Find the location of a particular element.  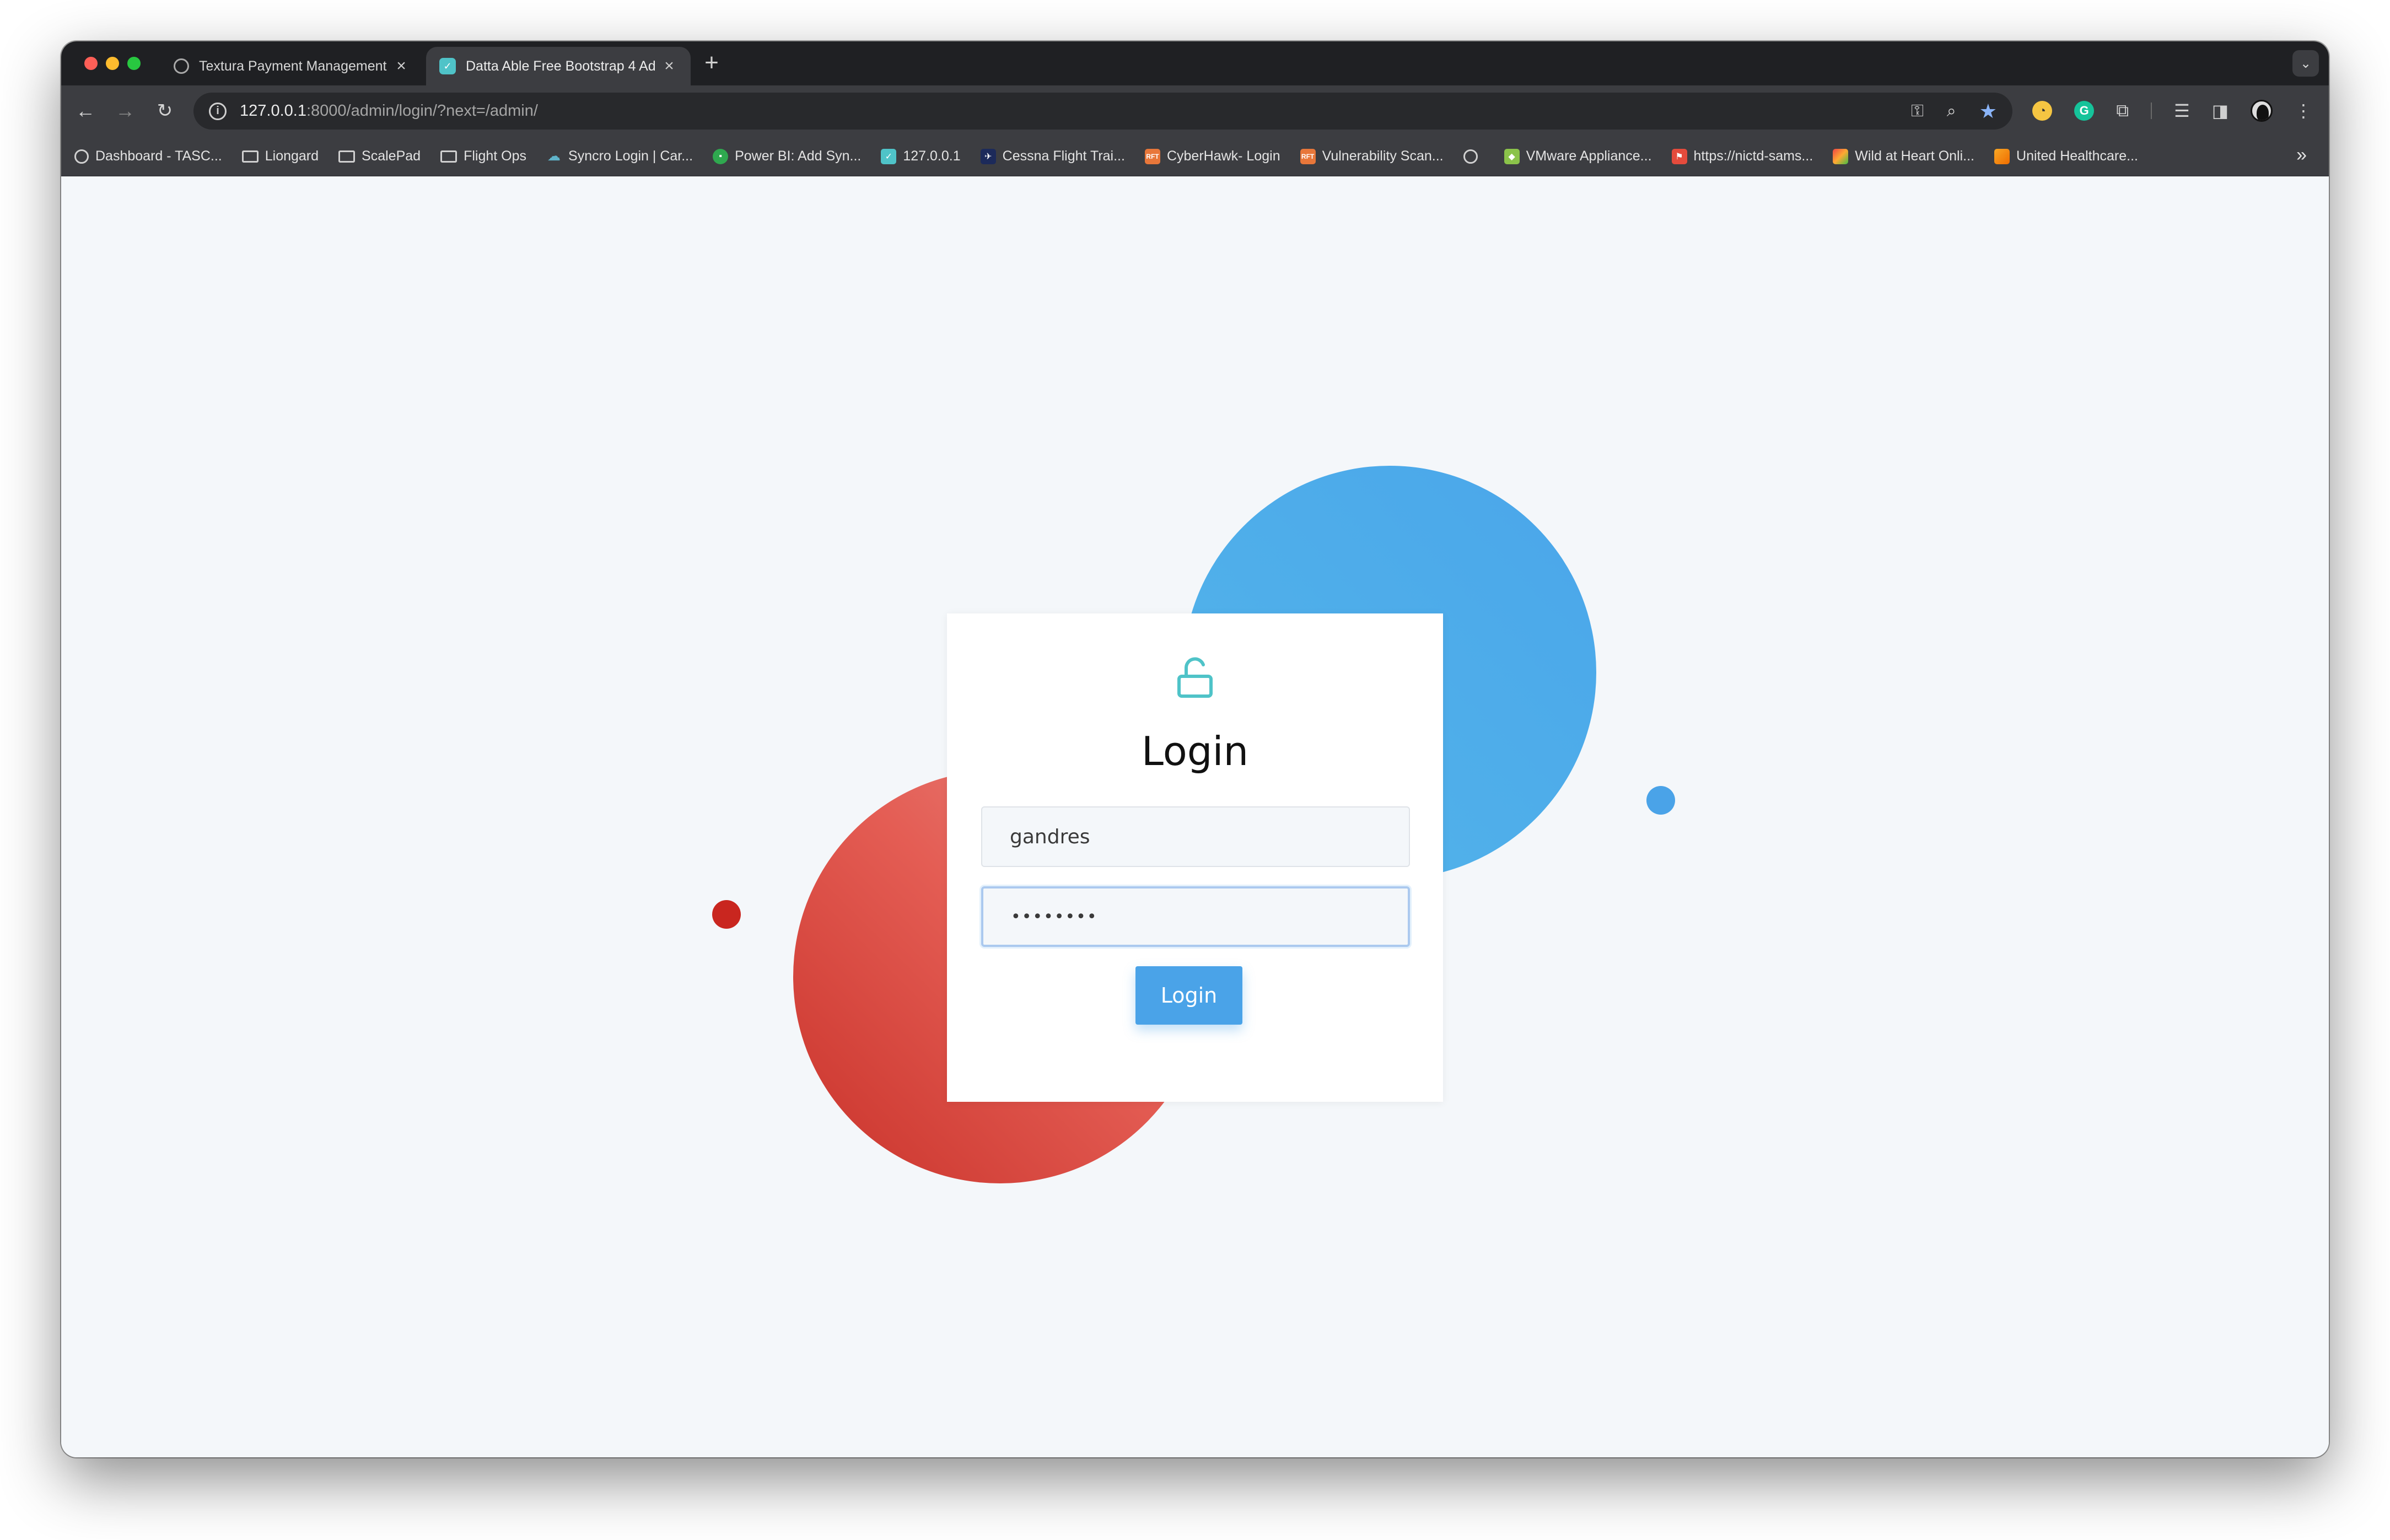

bookmark-cyberhawk: RFT CyberHawk- Login is located at coordinates (1212, 156).